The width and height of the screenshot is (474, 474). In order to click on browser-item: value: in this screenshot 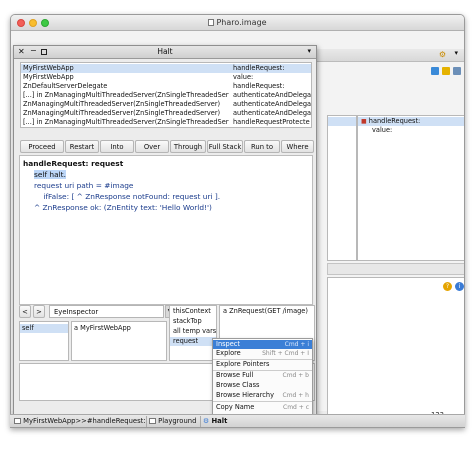, I will do `click(411, 130)`.